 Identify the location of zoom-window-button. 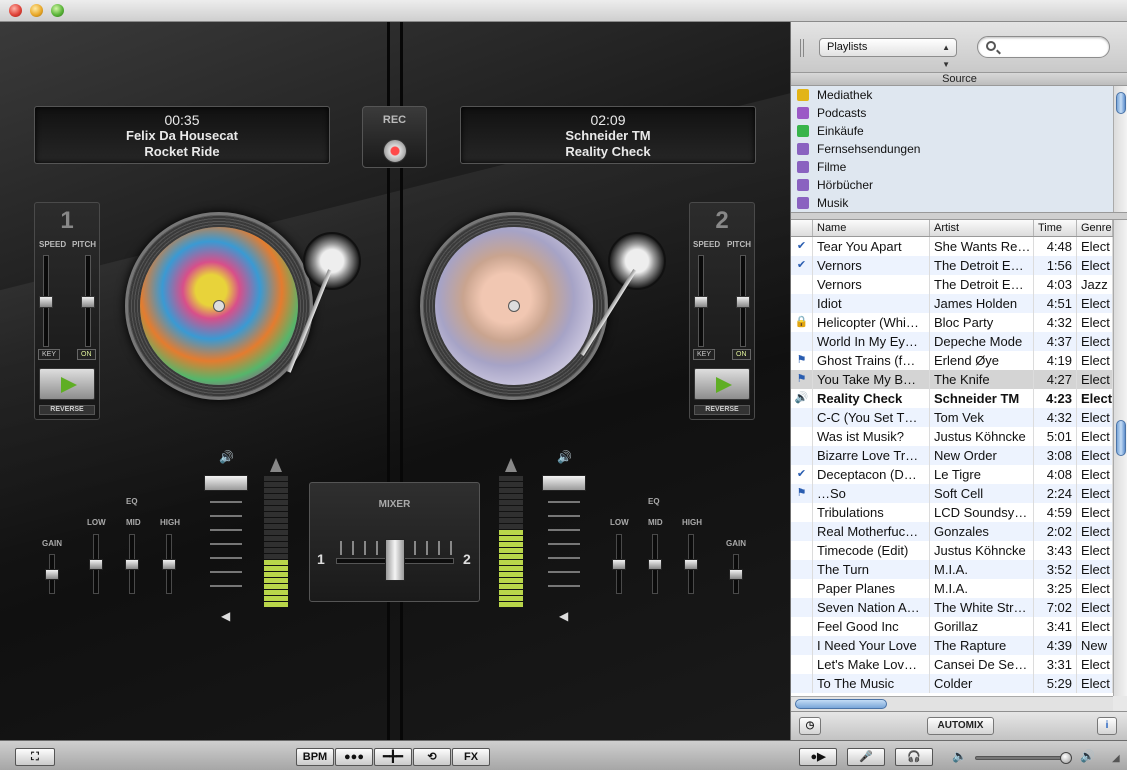
(57, 10).